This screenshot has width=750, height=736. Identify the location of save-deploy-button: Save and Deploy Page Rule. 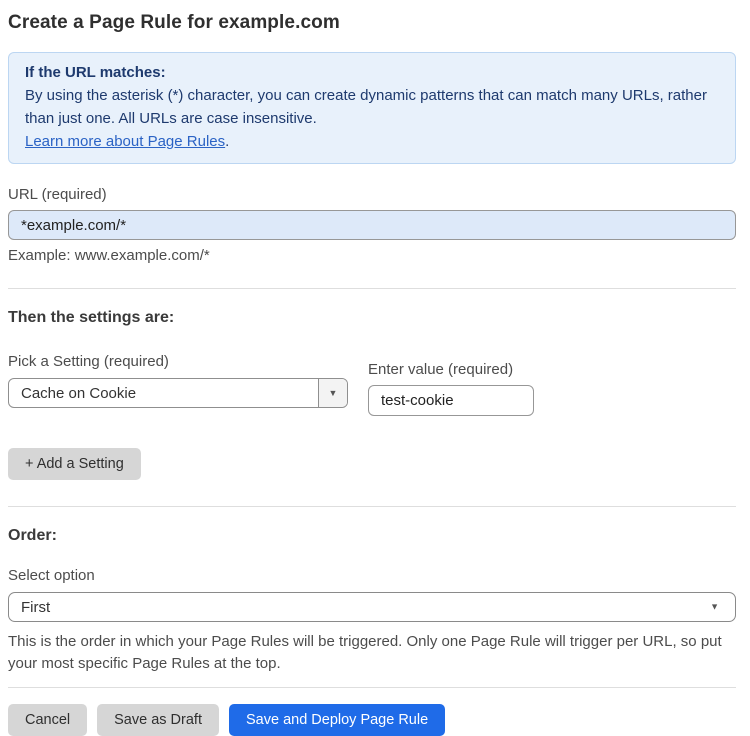
(337, 720).